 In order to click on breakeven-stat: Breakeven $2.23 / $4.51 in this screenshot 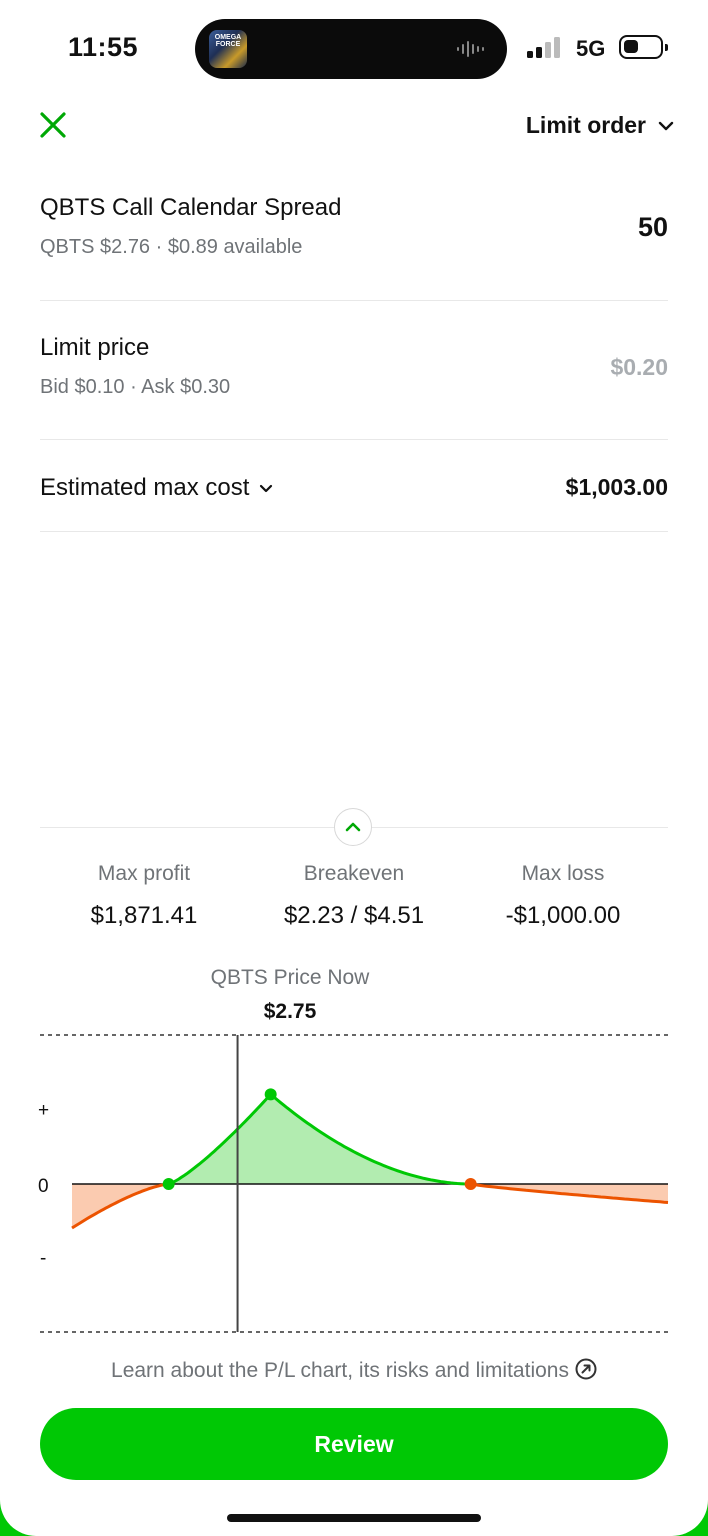, I will do `click(354, 896)`.